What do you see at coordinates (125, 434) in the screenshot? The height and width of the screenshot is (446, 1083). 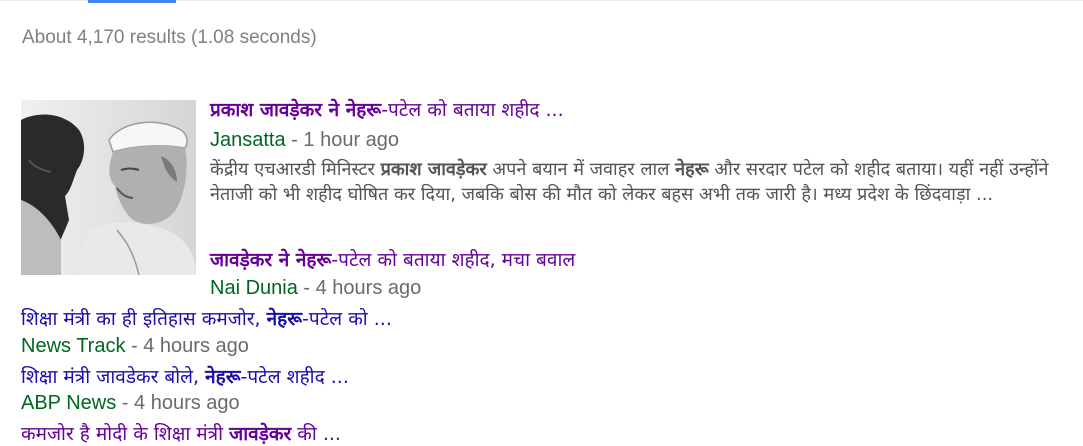 I see `title-text: कमजोर है मोदी के शिक्षा मंत्री` at bounding box center [125, 434].